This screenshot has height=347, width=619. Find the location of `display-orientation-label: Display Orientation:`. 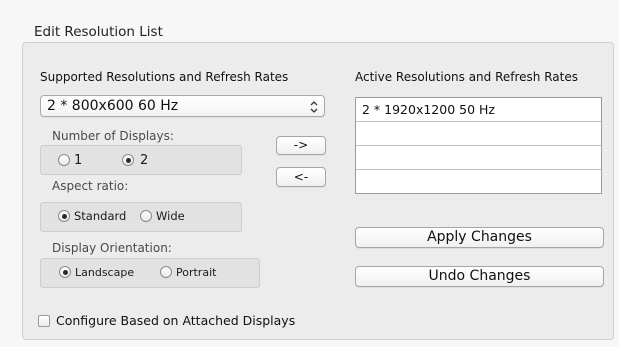

display-orientation-label: Display Orientation: is located at coordinates (112, 248).